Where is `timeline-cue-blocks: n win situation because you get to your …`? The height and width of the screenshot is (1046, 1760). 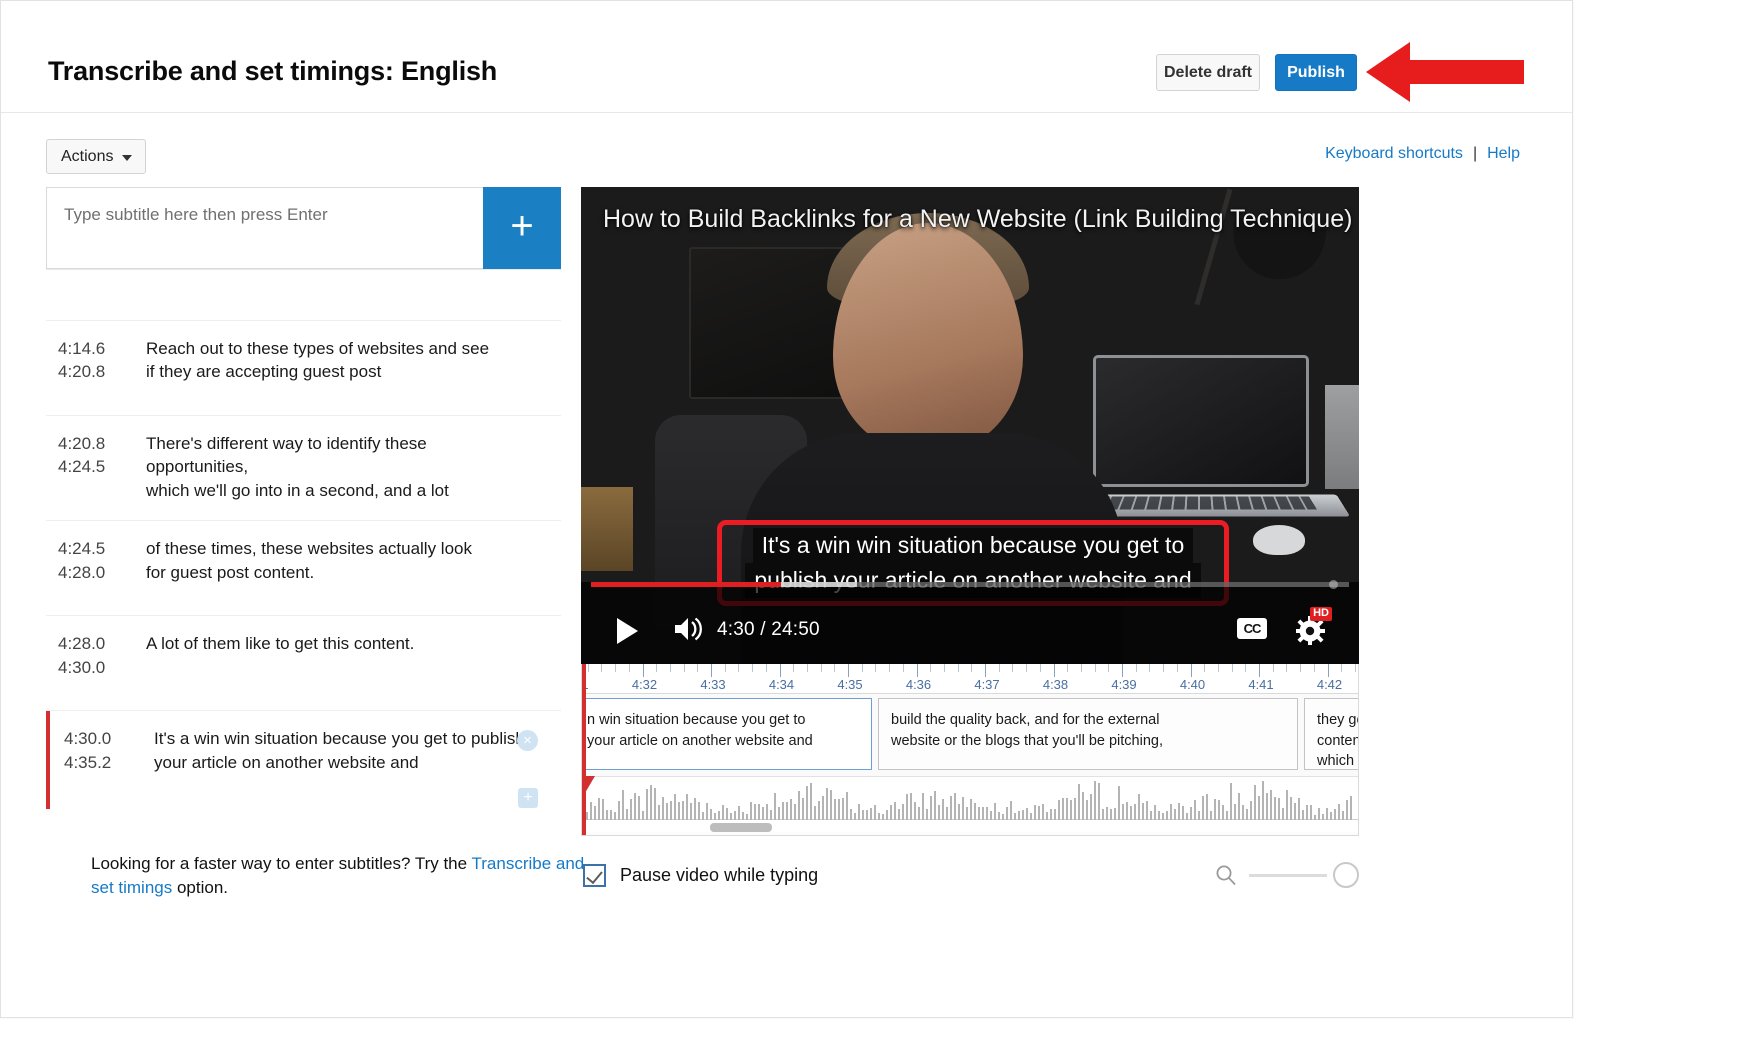 timeline-cue-blocks: n win situation because you get to your … is located at coordinates (970, 735).